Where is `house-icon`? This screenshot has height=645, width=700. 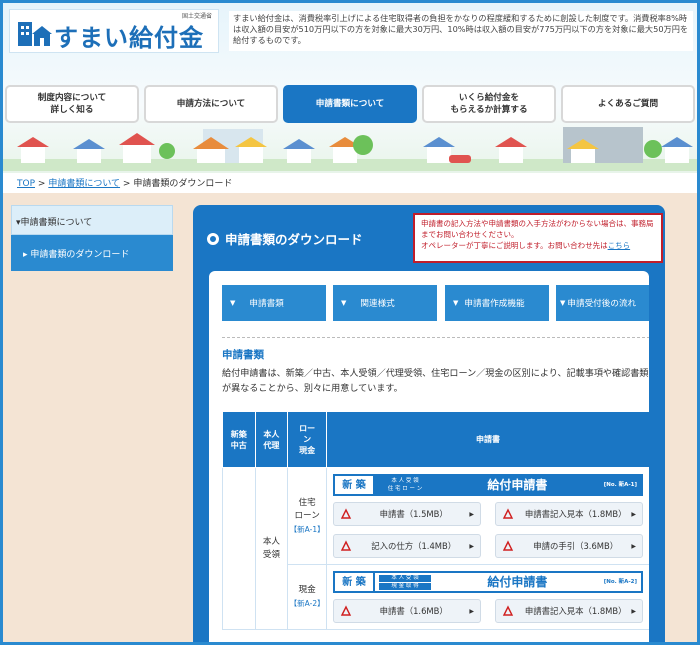
house-icon is located at coordinates (35, 34).